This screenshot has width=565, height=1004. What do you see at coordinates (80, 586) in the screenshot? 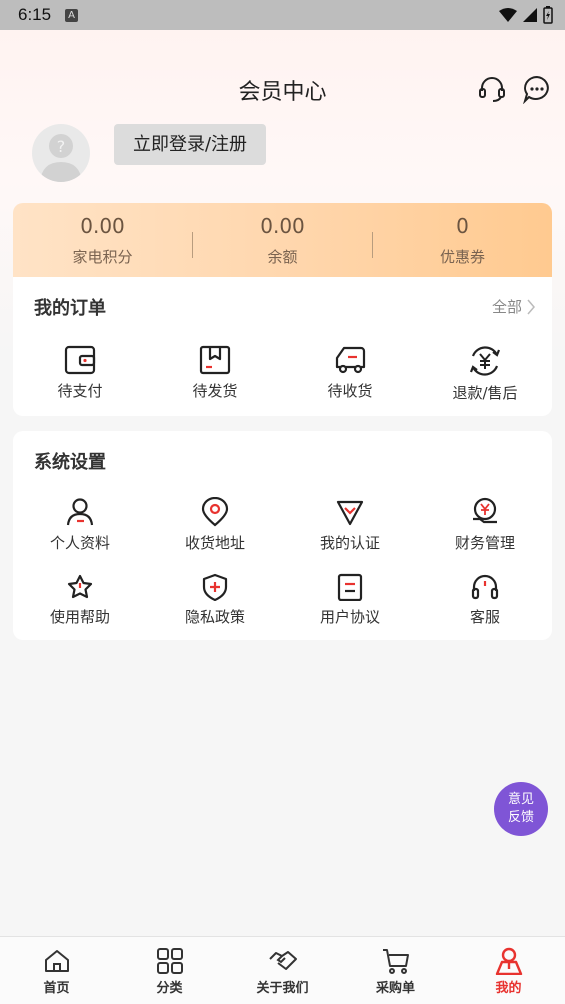
I see `help-icon` at bounding box center [80, 586].